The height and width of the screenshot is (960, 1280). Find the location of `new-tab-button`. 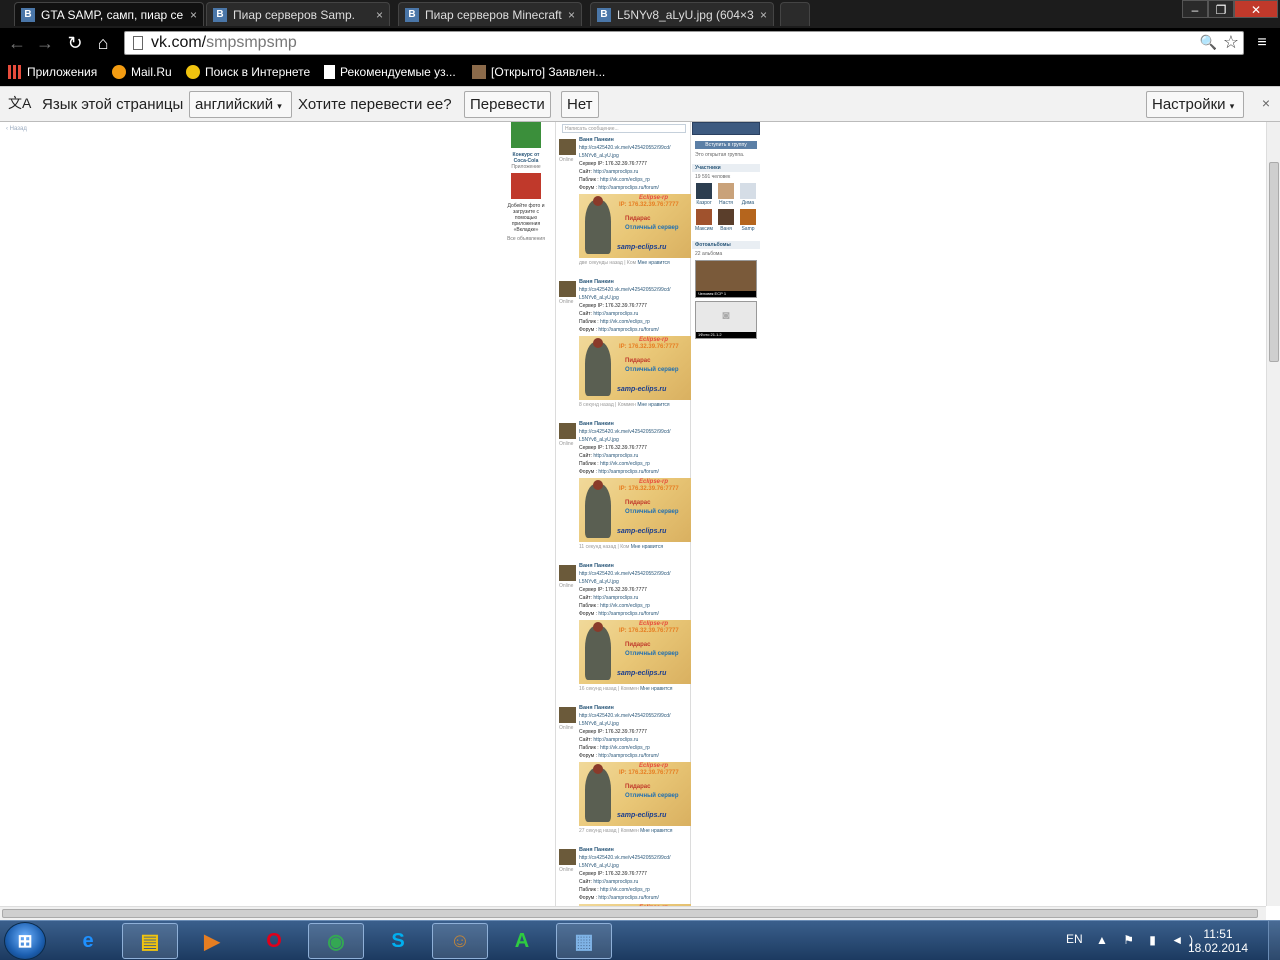

new-tab-button is located at coordinates (795, 14).